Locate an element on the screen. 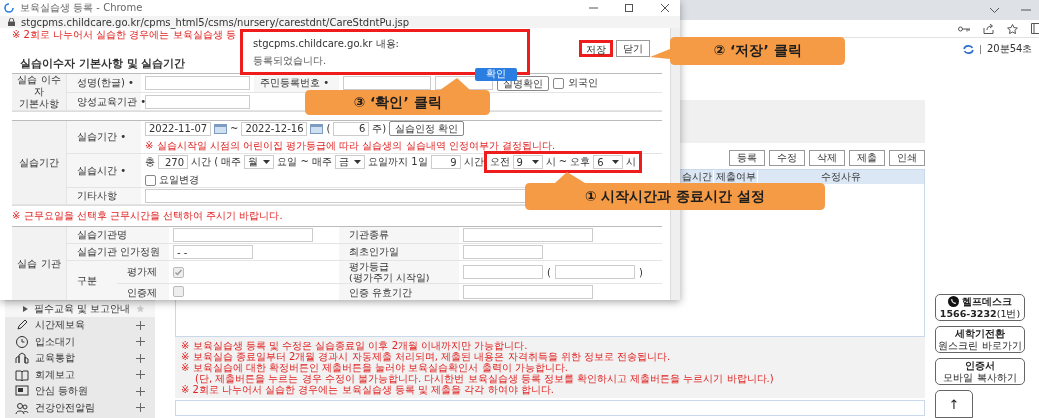  action-button: 수정 is located at coordinates (787, 158).